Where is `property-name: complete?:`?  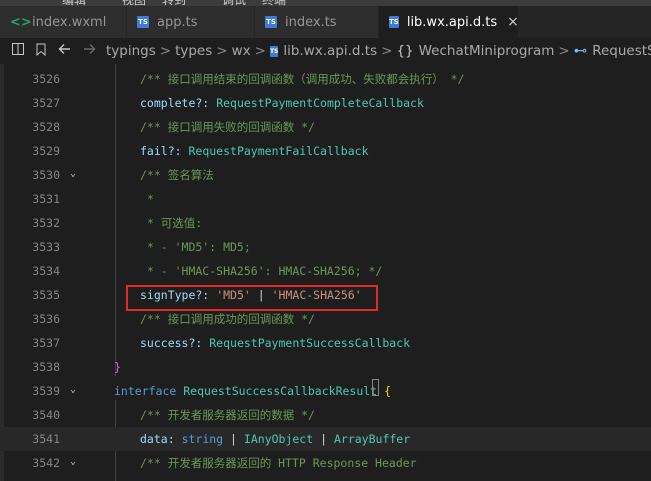 property-name: complete?: is located at coordinates (175, 103).